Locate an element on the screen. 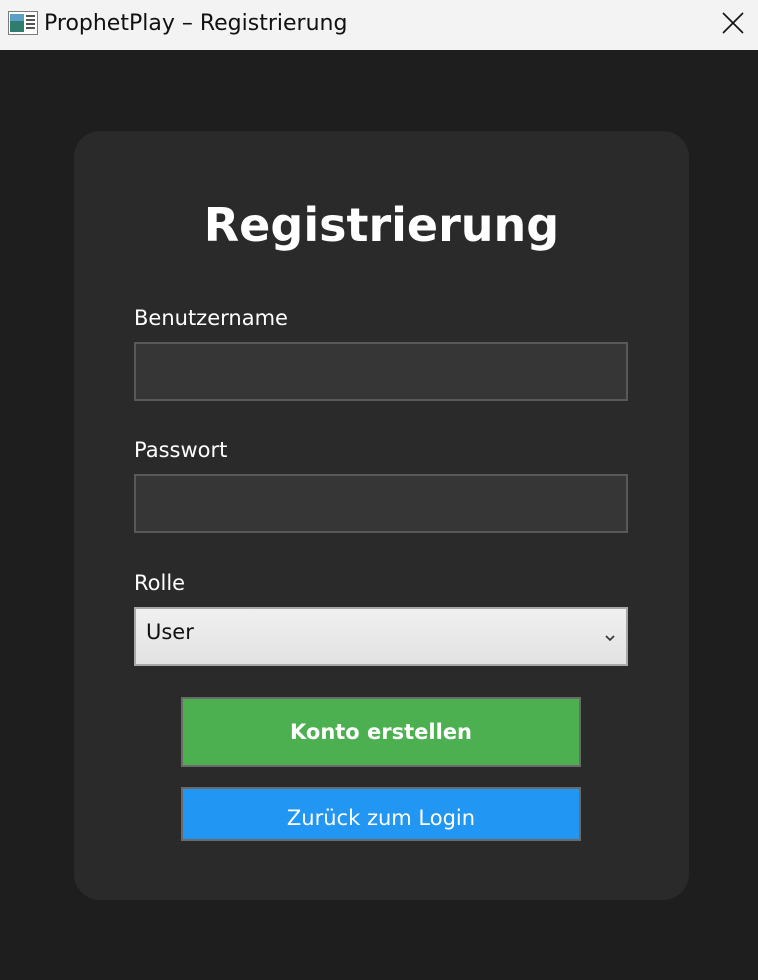 This screenshot has width=758, height=980. username-input is located at coordinates (381, 371).